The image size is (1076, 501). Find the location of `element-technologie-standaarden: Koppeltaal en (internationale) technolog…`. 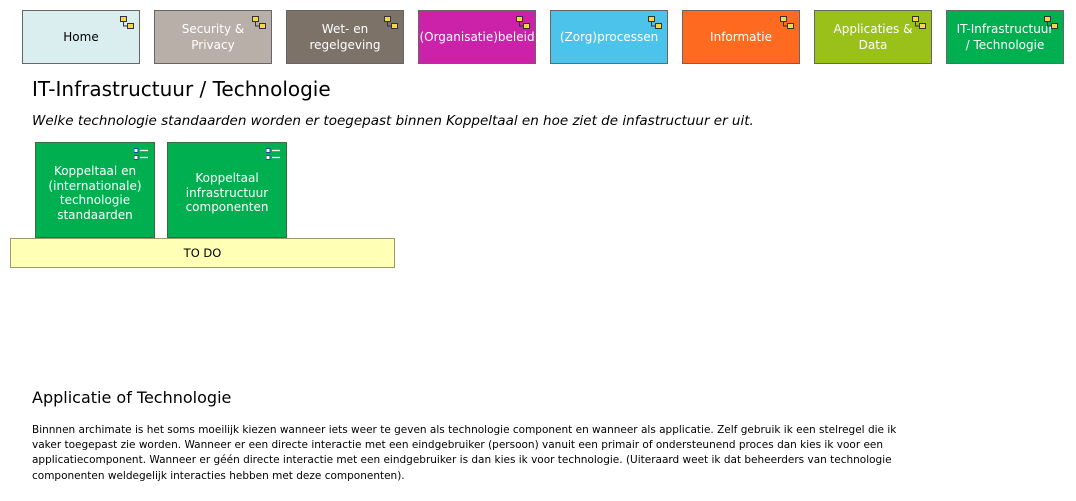

element-technologie-standaarden: Koppeltaal en (internationale) technolog… is located at coordinates (95, 190).